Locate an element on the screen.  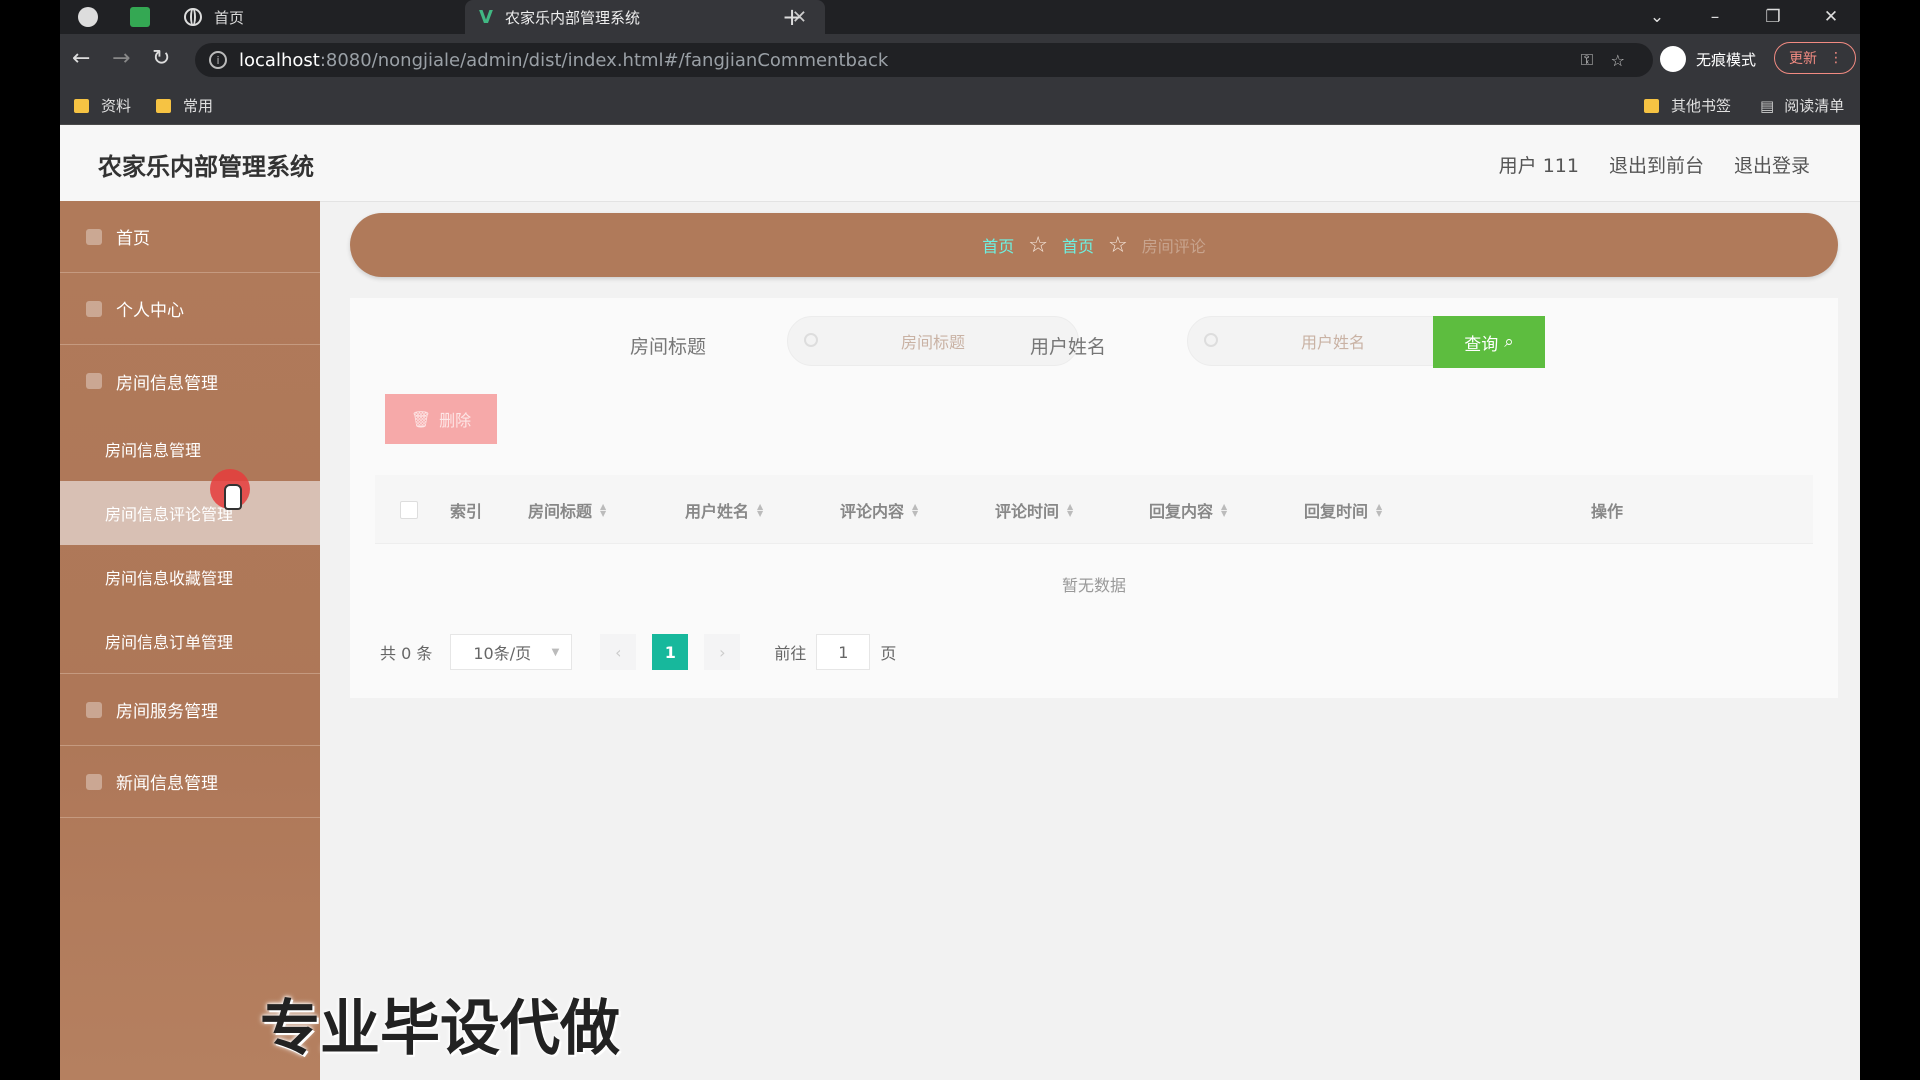
app-title: 农家乐内部管理系统 is located at coordinates (206, 167).